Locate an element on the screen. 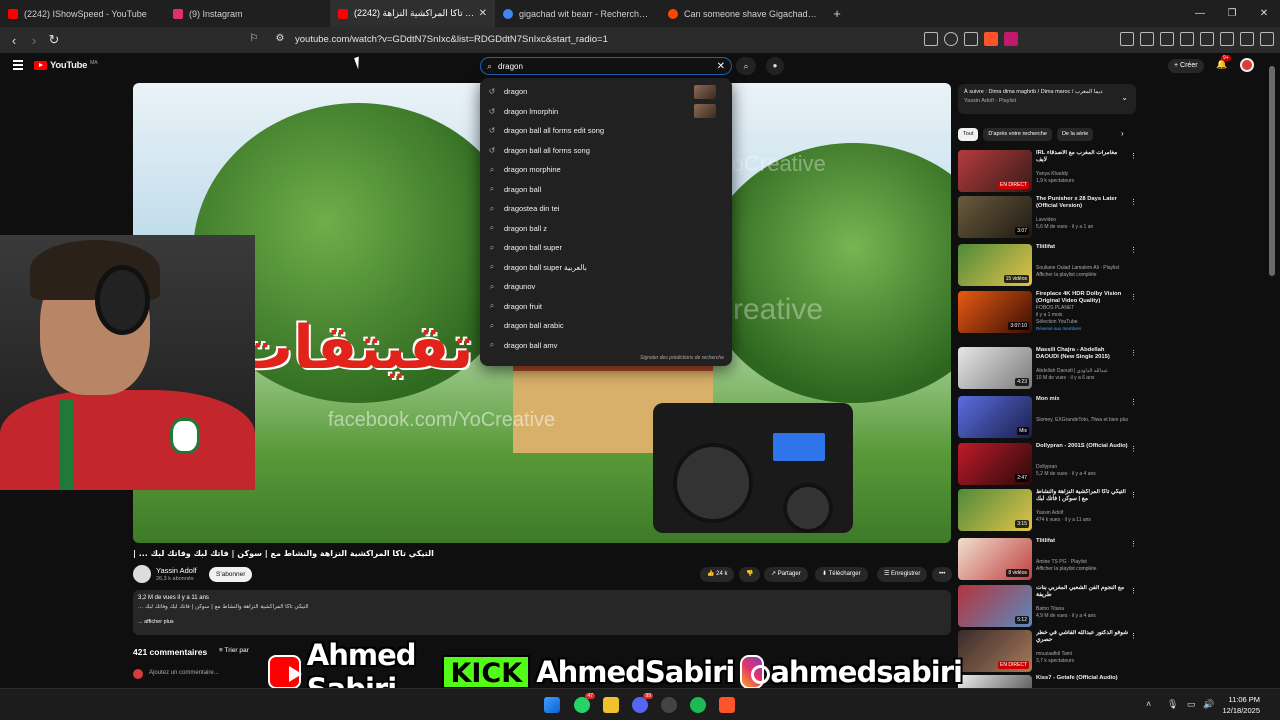 The image size is (1280, 720). file-explorer-icon is located at coordinates (611, 705).